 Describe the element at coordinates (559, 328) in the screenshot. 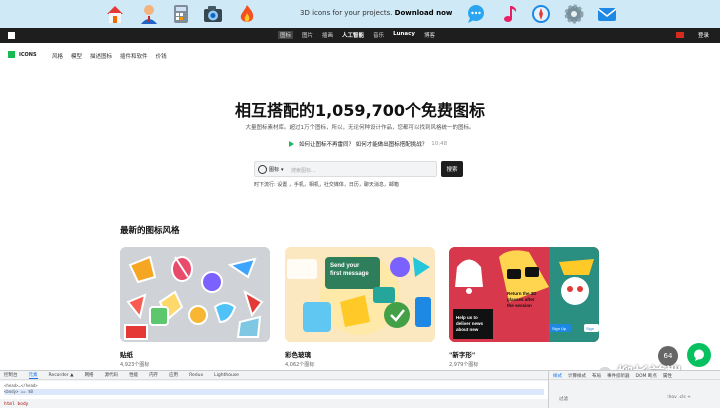

I see `svg-text: Sign Up` at that location.